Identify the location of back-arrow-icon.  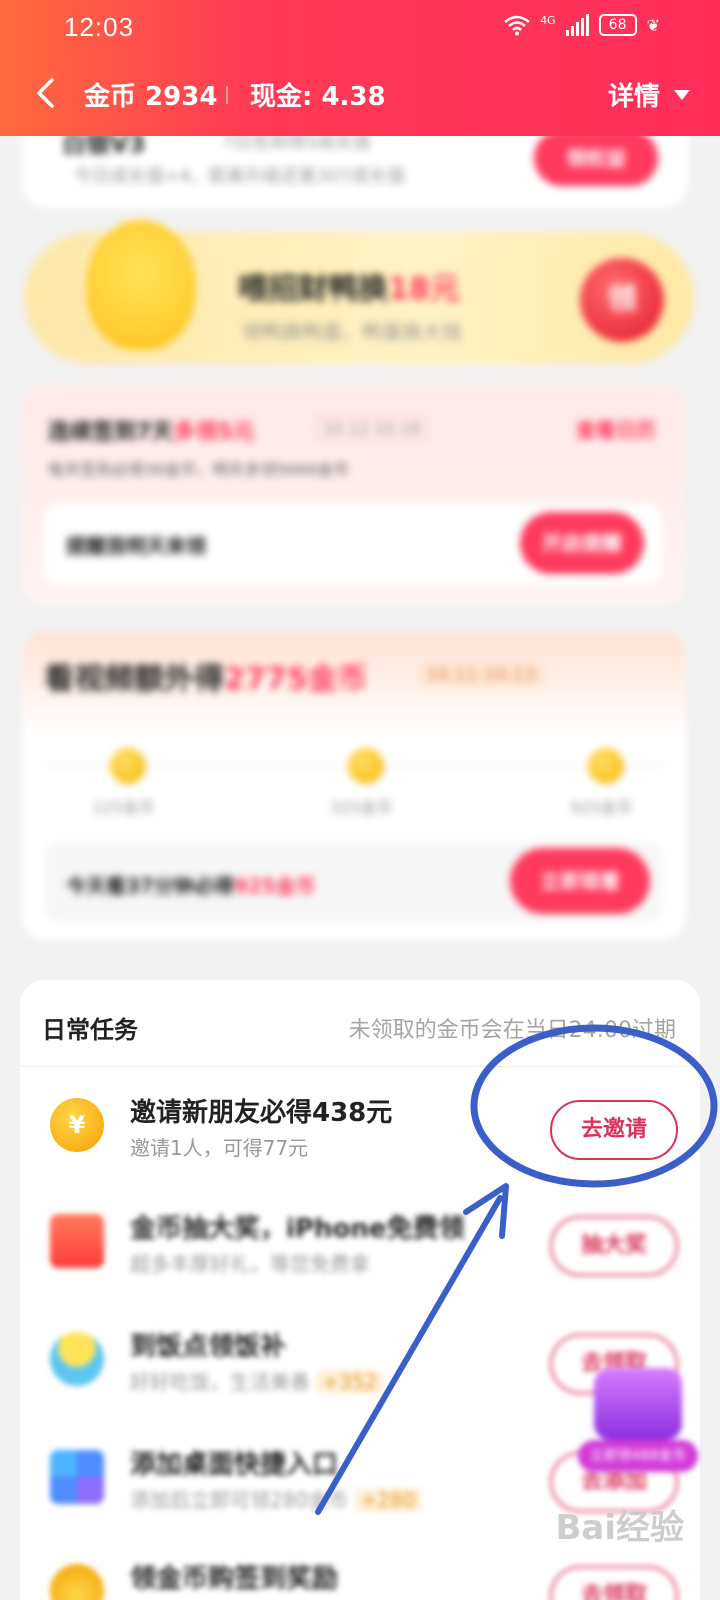
(47, 93).